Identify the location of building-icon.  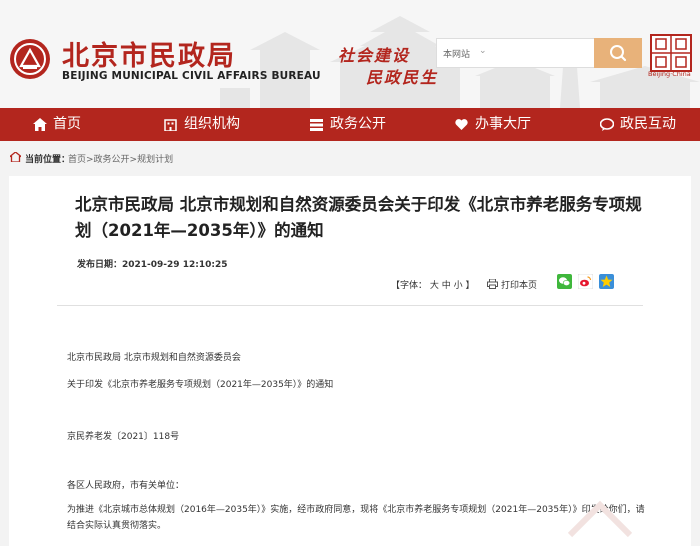
(170, 125).